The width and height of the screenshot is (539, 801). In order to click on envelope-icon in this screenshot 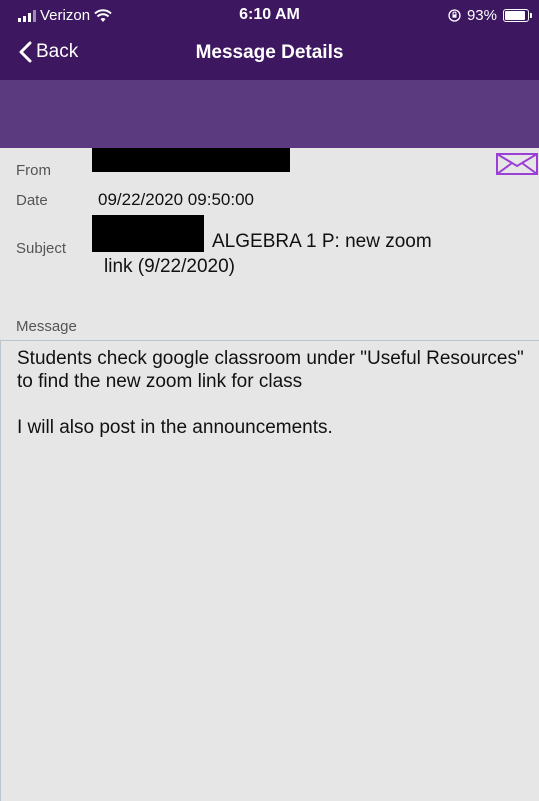, I will do `click(517, 164)`.